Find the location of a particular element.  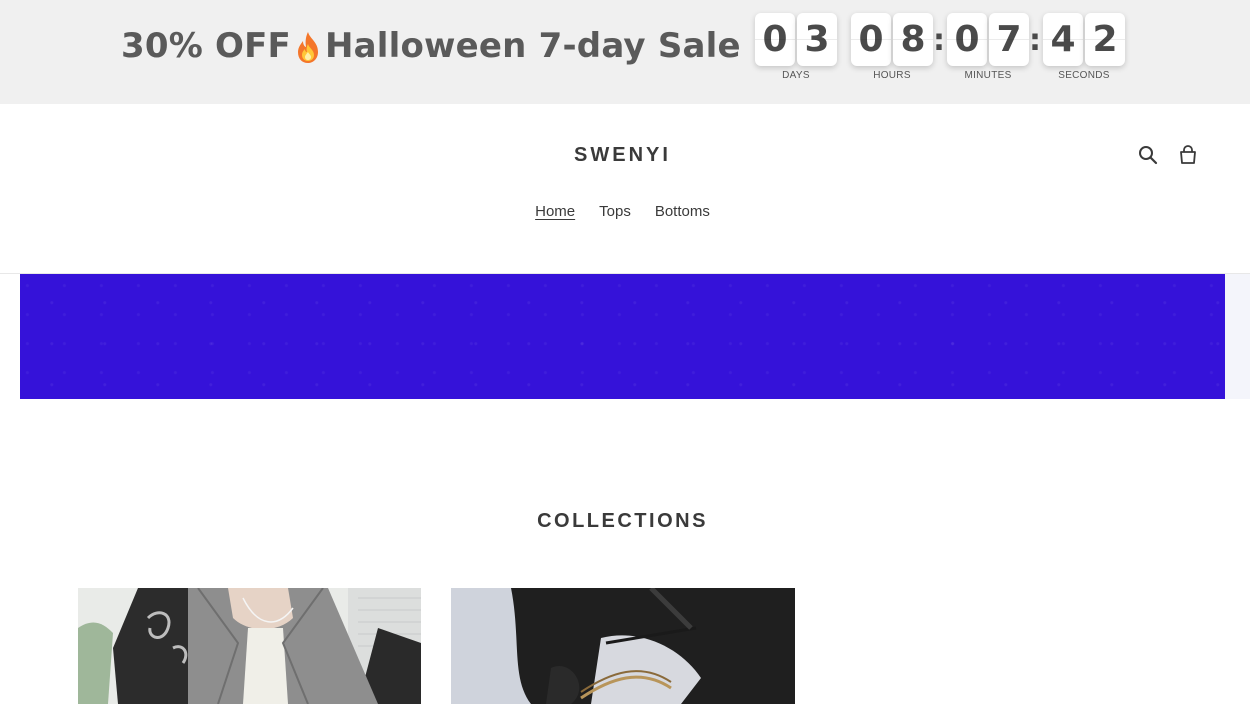

collection-card-tops is located at coordinates (249, 646).